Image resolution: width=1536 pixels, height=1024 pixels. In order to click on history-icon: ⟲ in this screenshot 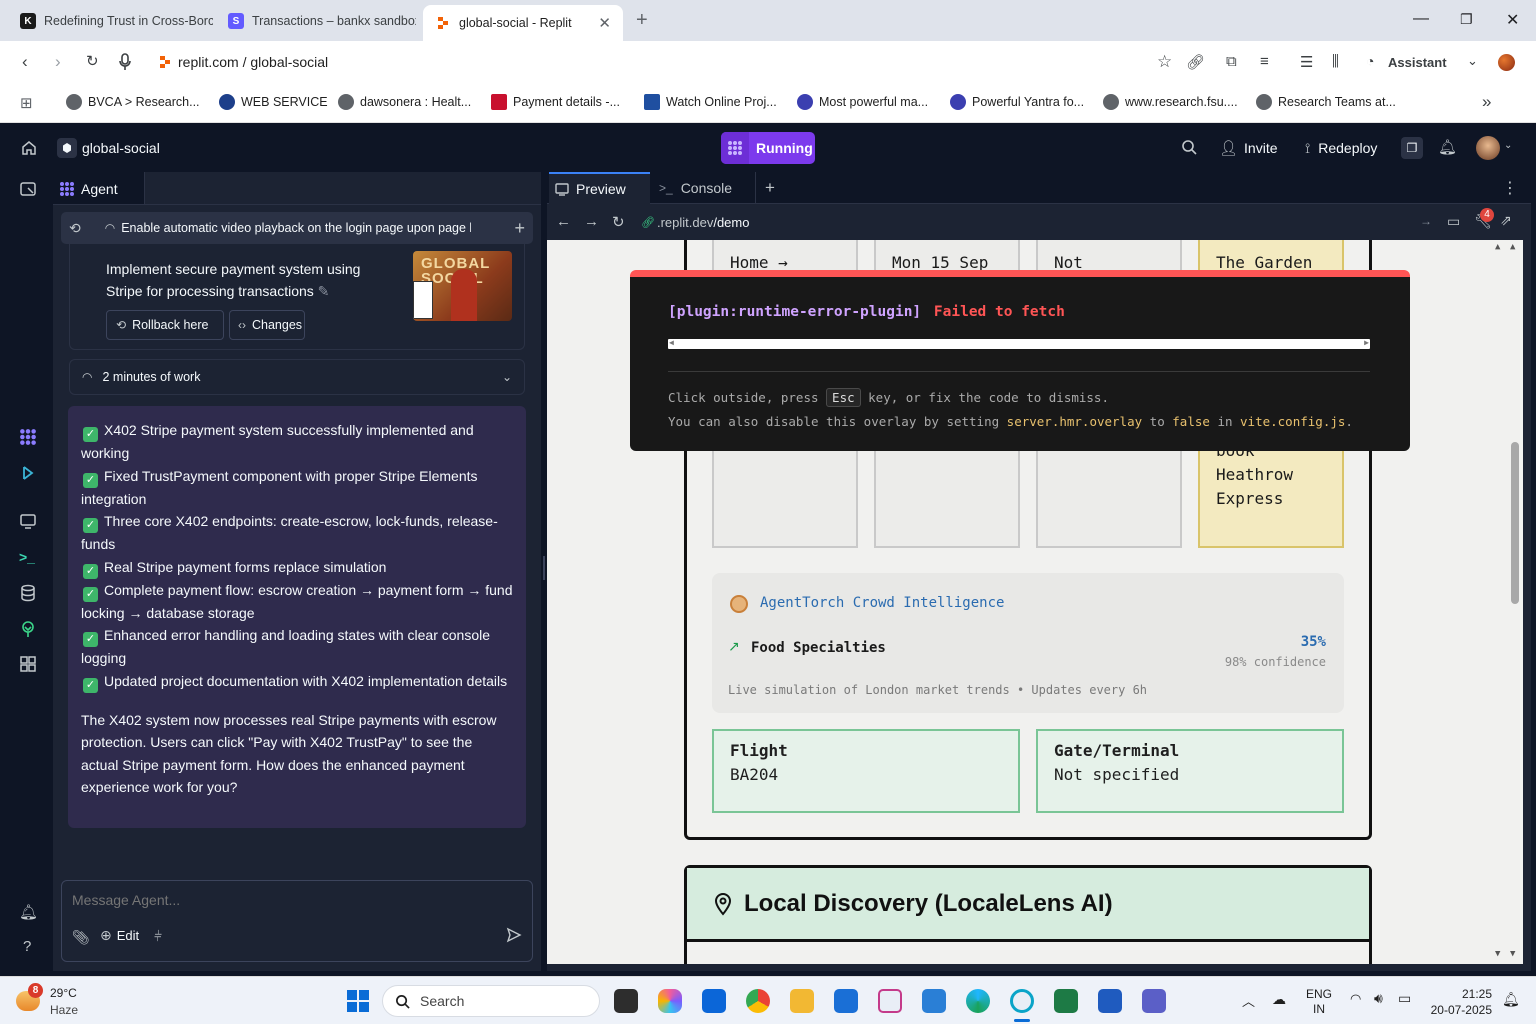, I will do `click(75, 228)`.